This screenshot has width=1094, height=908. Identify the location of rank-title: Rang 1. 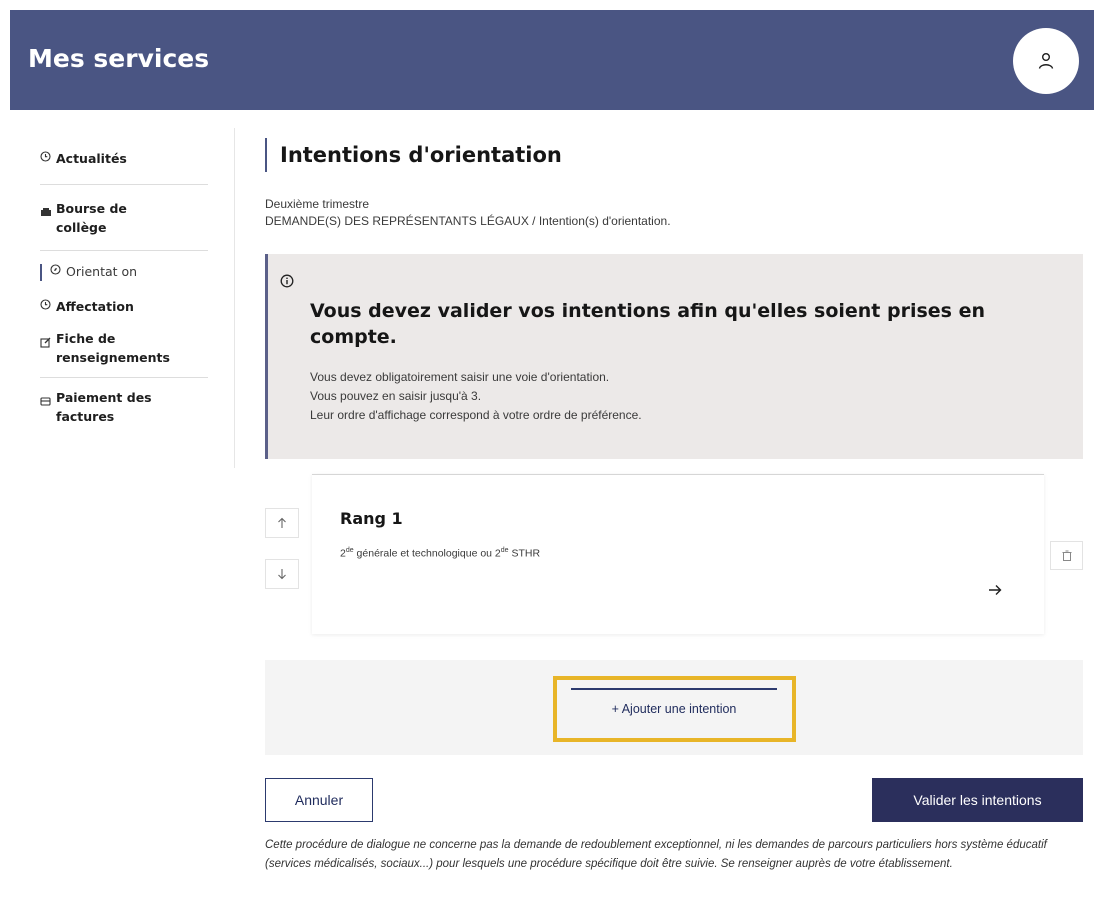
(371, 518).